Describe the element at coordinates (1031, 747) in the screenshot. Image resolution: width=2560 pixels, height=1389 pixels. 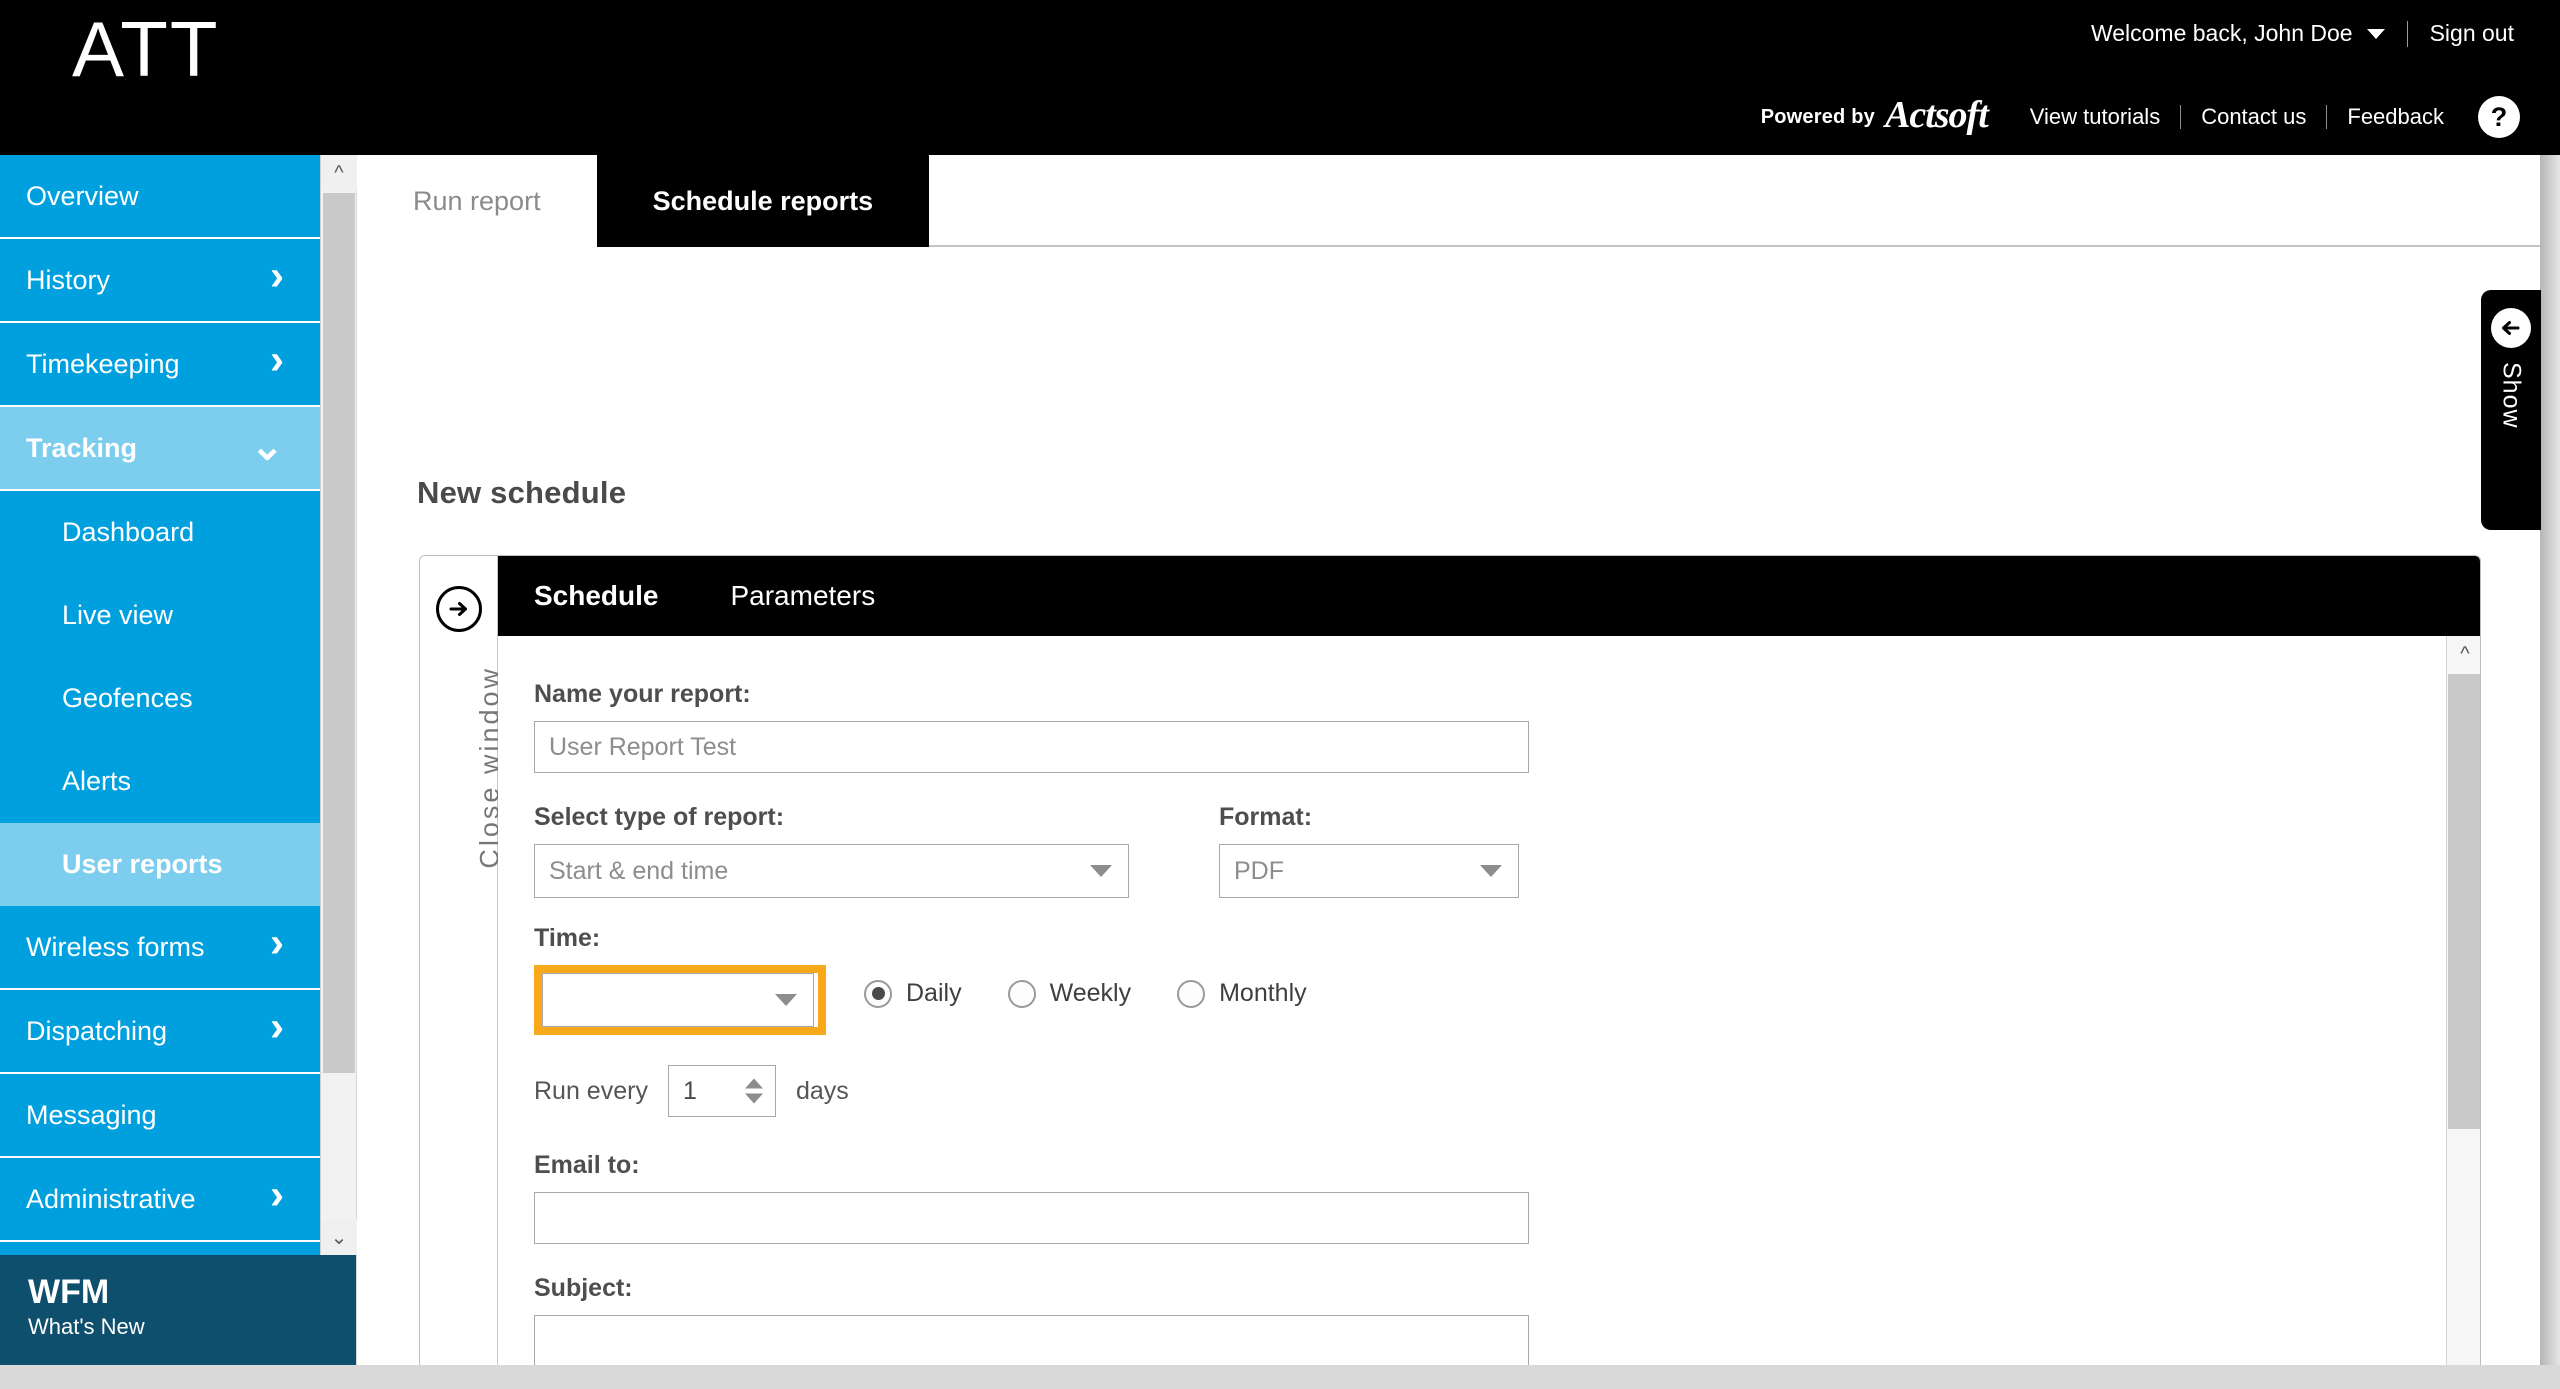
I see `name-input: User Report Test` at that location.